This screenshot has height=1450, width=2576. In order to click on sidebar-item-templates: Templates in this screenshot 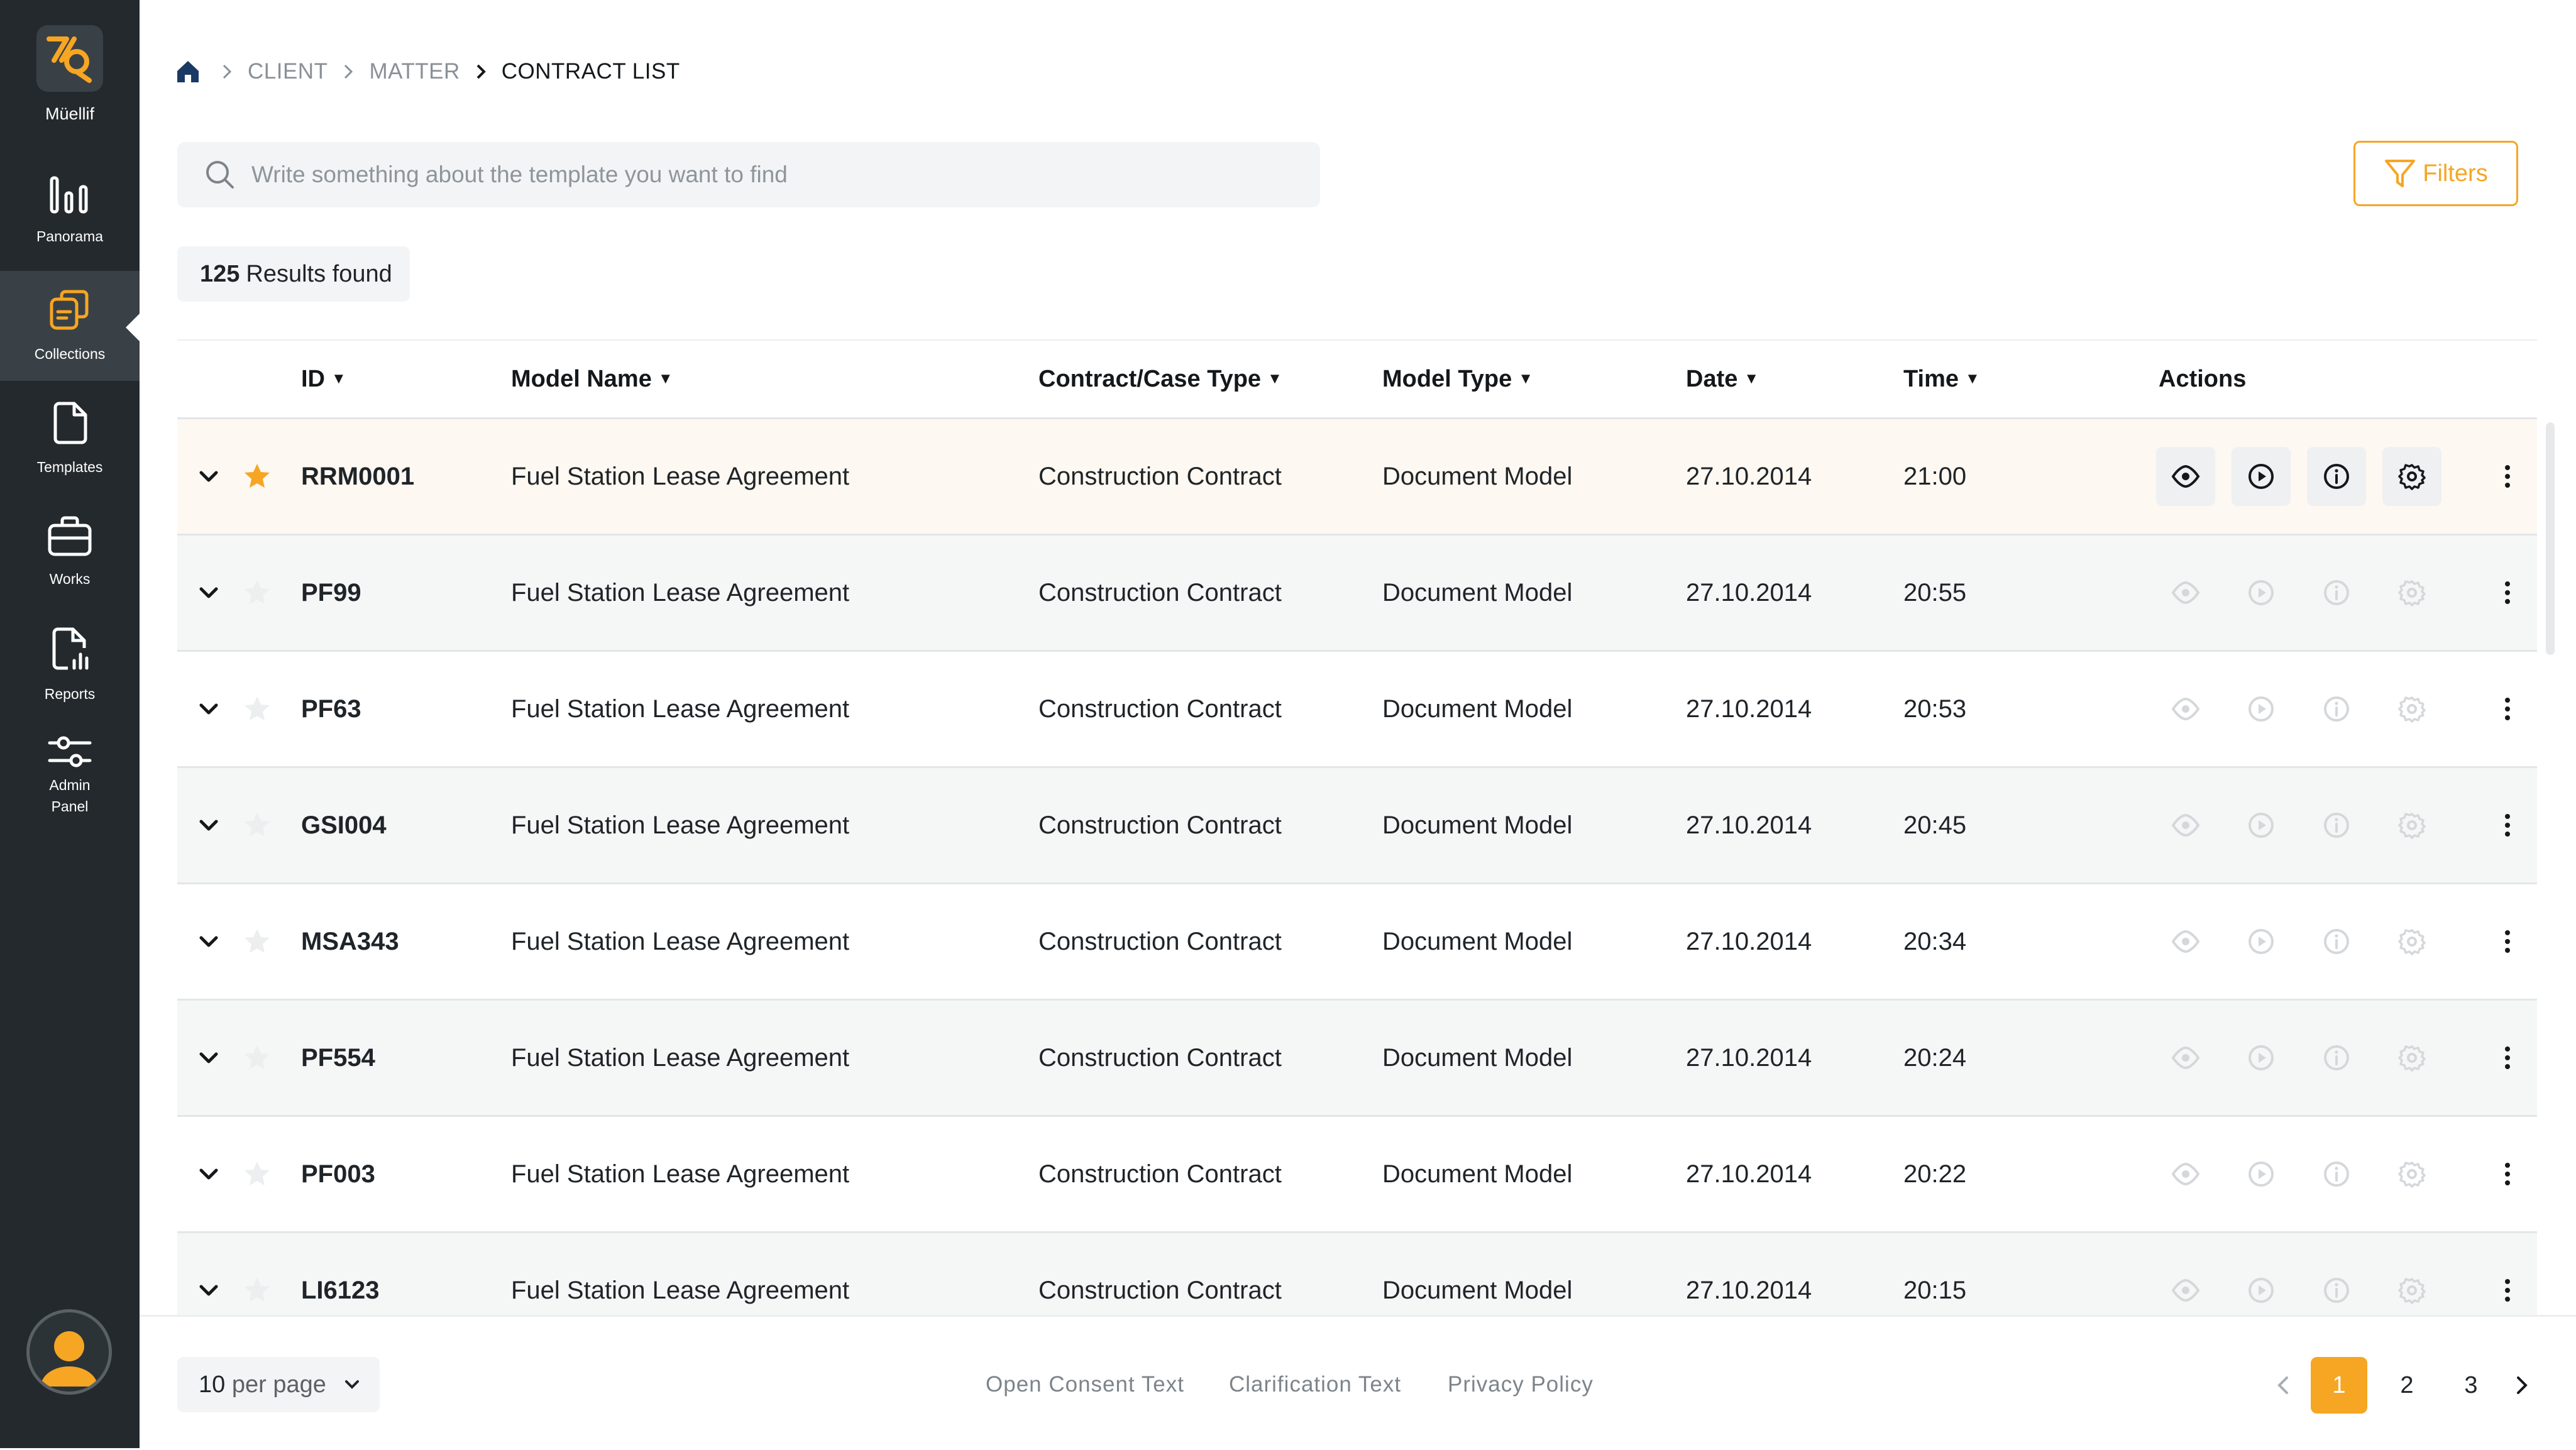, I will do `click(70, 439)`.